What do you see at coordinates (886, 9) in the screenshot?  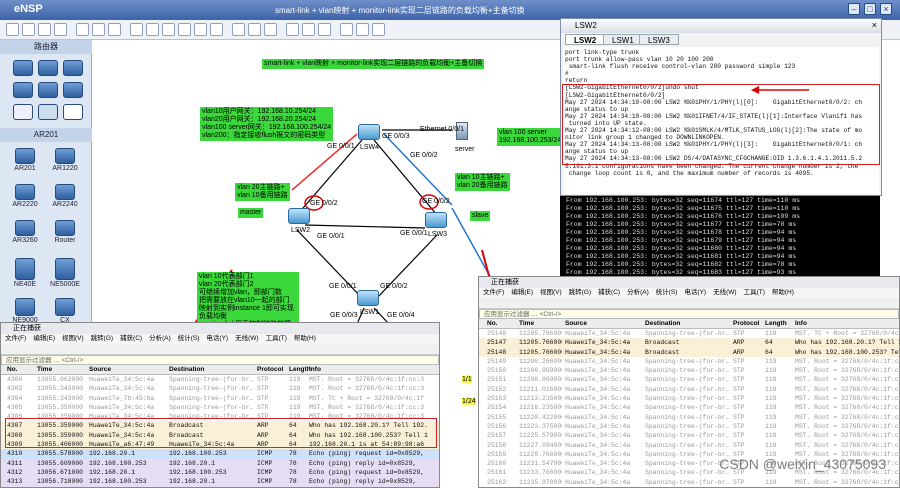 I see `close-button: ×` at bounding box center [886, 9].